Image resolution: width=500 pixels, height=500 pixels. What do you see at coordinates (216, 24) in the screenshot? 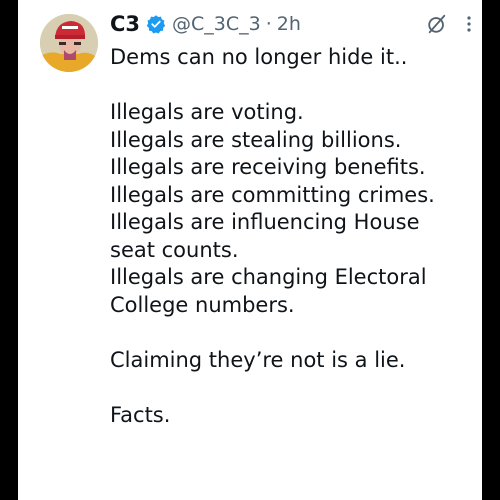
I see `author-handle: @C_3C_3` at bounding box center [216, 24].